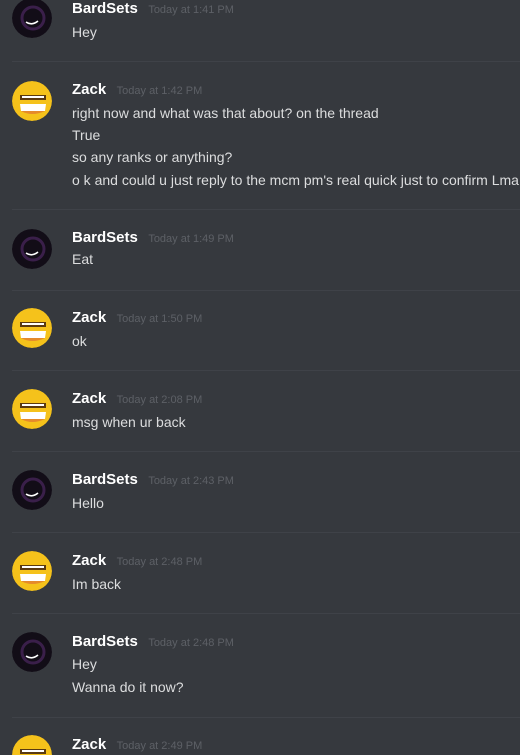 The height and width of the screenshot is (755, 520). I want to click on message-text: so any ranks or anything?, so click(152, 157).